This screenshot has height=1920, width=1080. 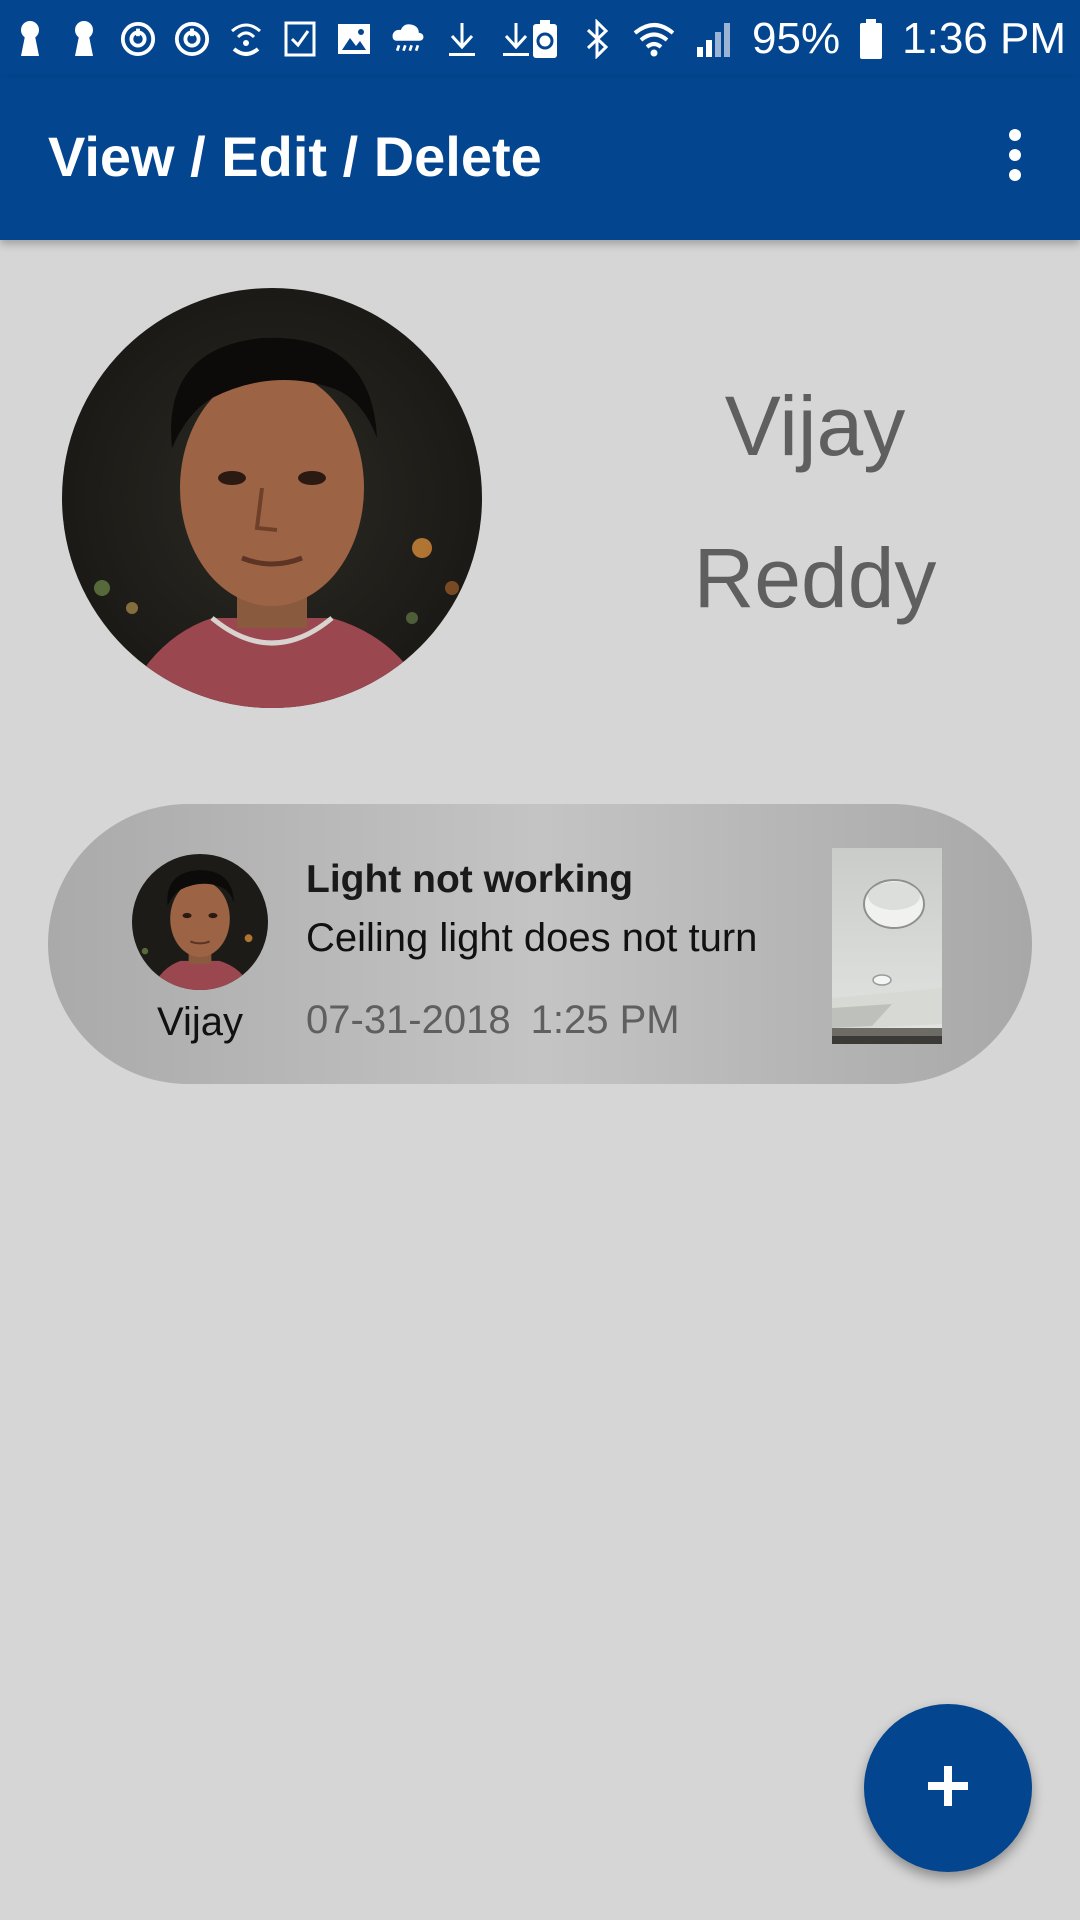 I want to click on wifi-calling-icon, so click(x=246, y=39).